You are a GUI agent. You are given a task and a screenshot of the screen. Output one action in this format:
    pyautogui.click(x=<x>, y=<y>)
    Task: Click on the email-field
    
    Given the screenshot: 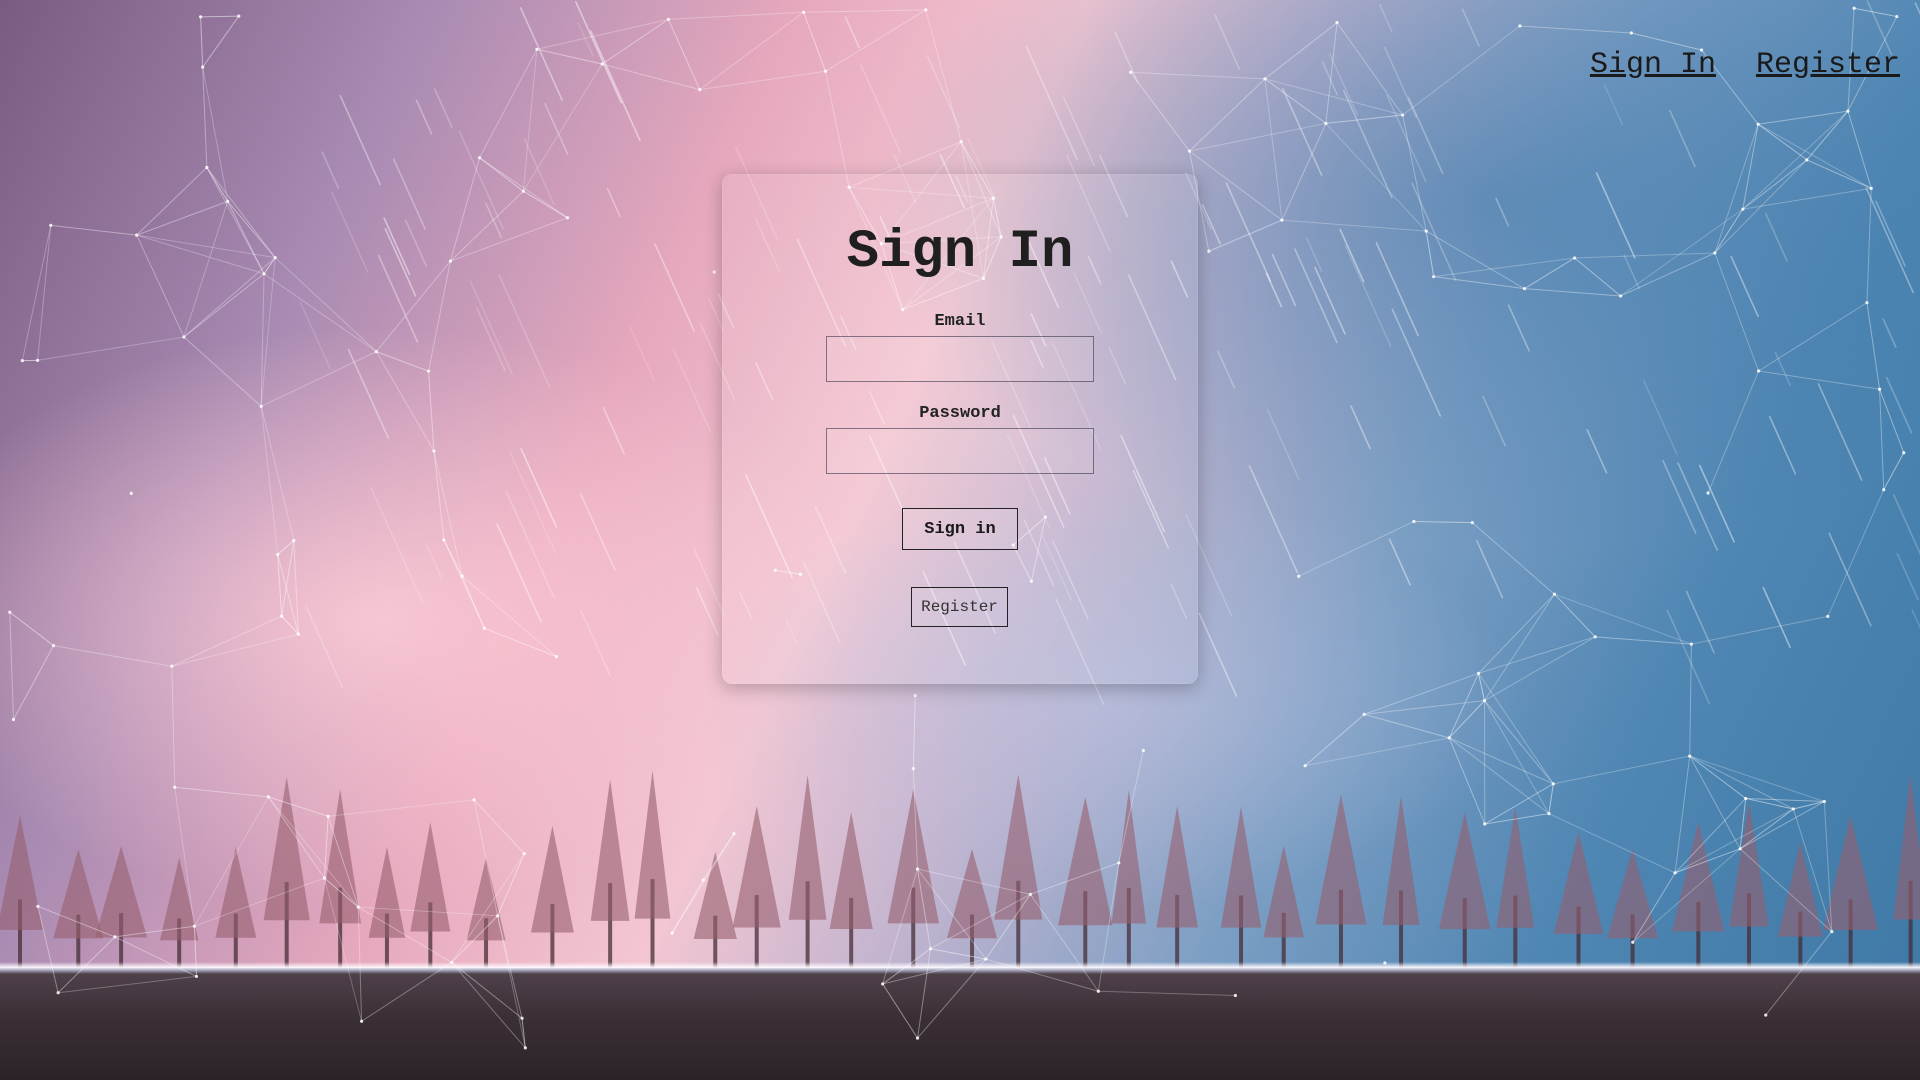 What is the action you would take?
    pyautogui.click(x=960, y=359)
    